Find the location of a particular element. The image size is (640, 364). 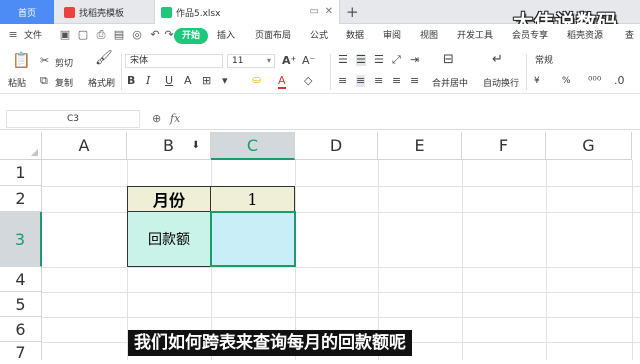

row-header-1: 1 is located at coordinates (21, 173).